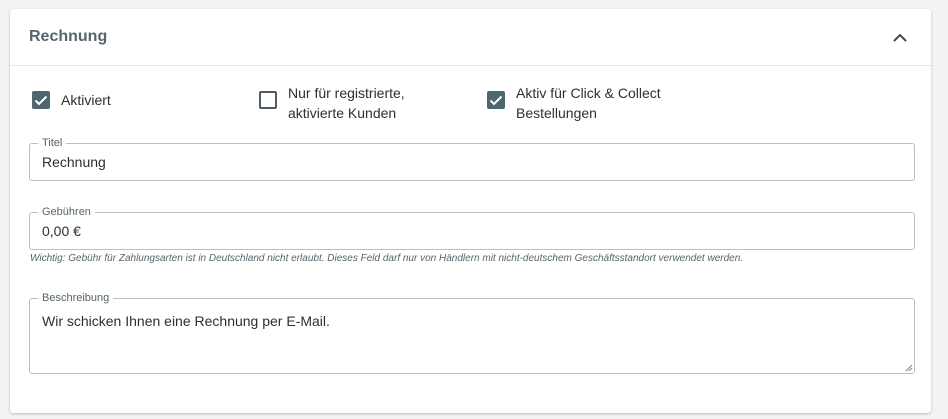 Image resolution: width=948 pixels, height=419 pixels. I want to click on checkbox-label: Aktiviert, so click(86, 100).